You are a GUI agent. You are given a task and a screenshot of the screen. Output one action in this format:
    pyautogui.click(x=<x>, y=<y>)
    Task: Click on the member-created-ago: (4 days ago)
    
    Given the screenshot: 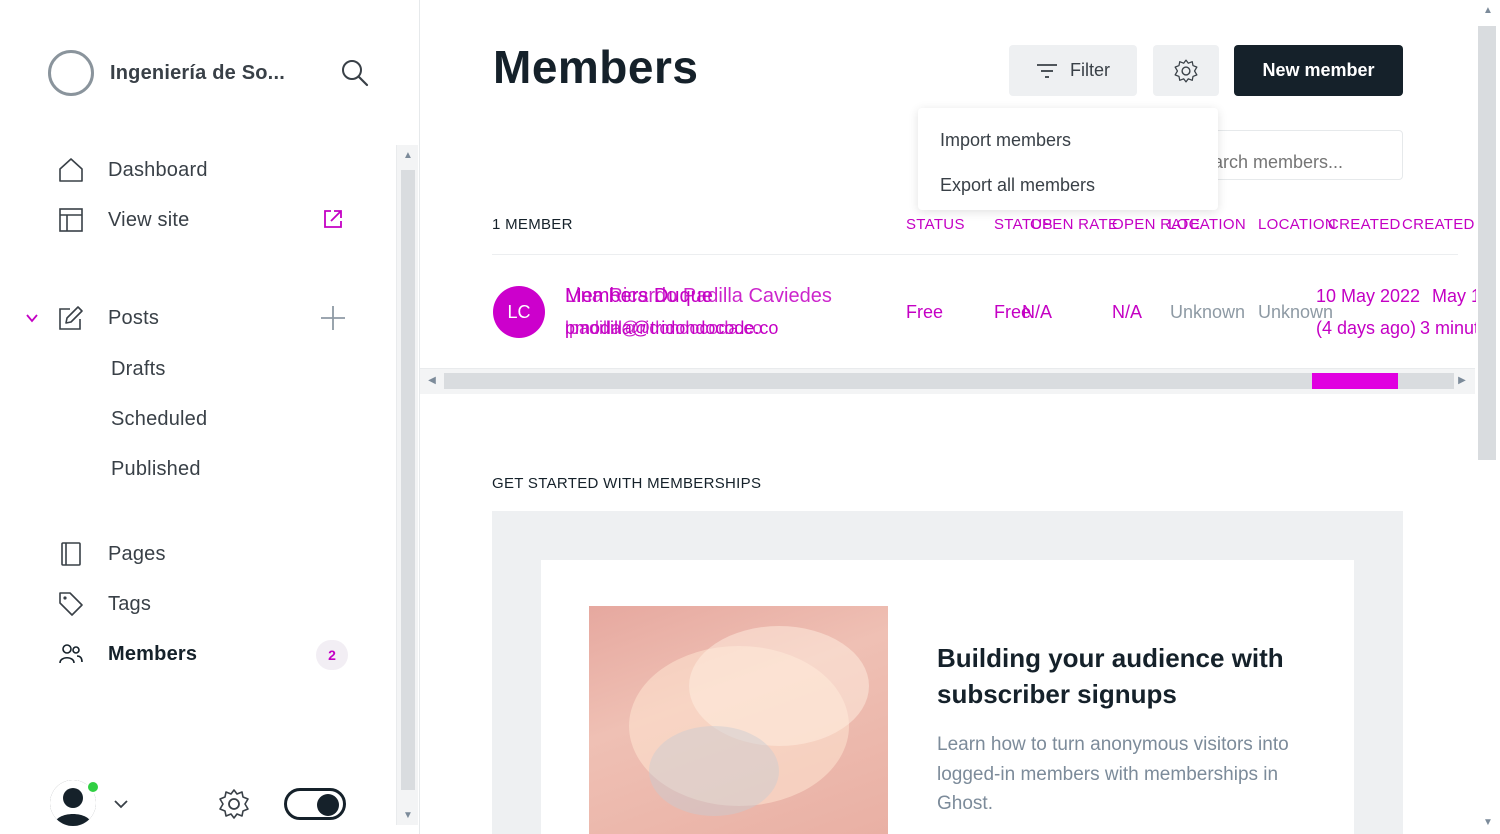 What is the action you would take?
    pyautogui.click(x=1366, y=328)
    